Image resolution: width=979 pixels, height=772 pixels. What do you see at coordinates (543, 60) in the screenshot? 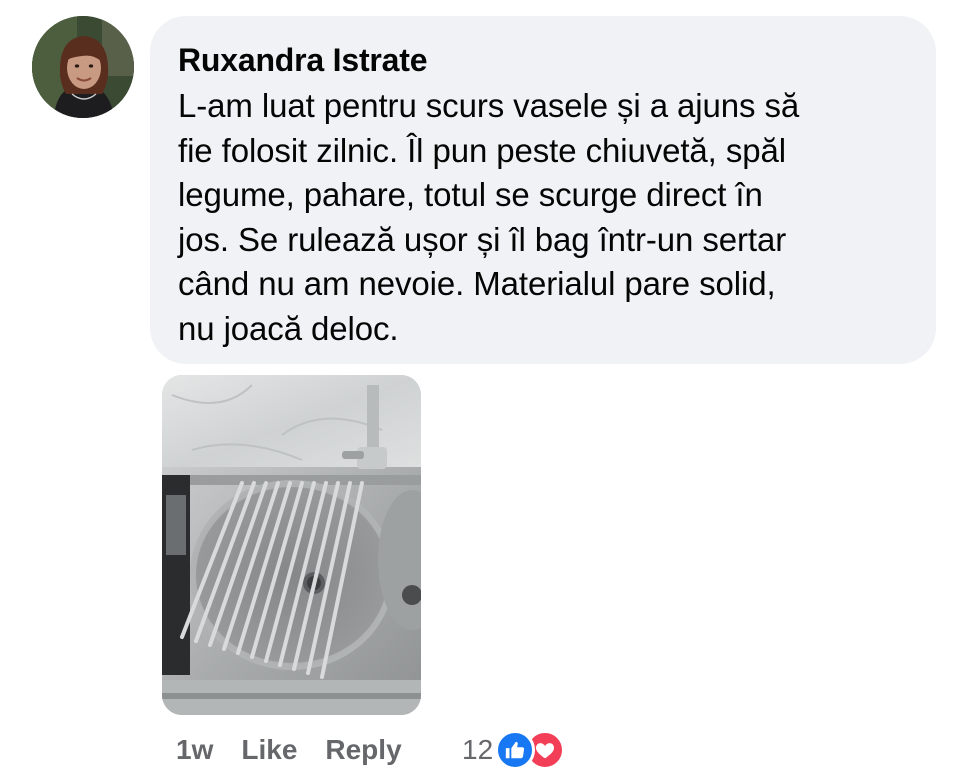
I see `author-name: Ruxandra Istrate` at bounding box center [543, 60].